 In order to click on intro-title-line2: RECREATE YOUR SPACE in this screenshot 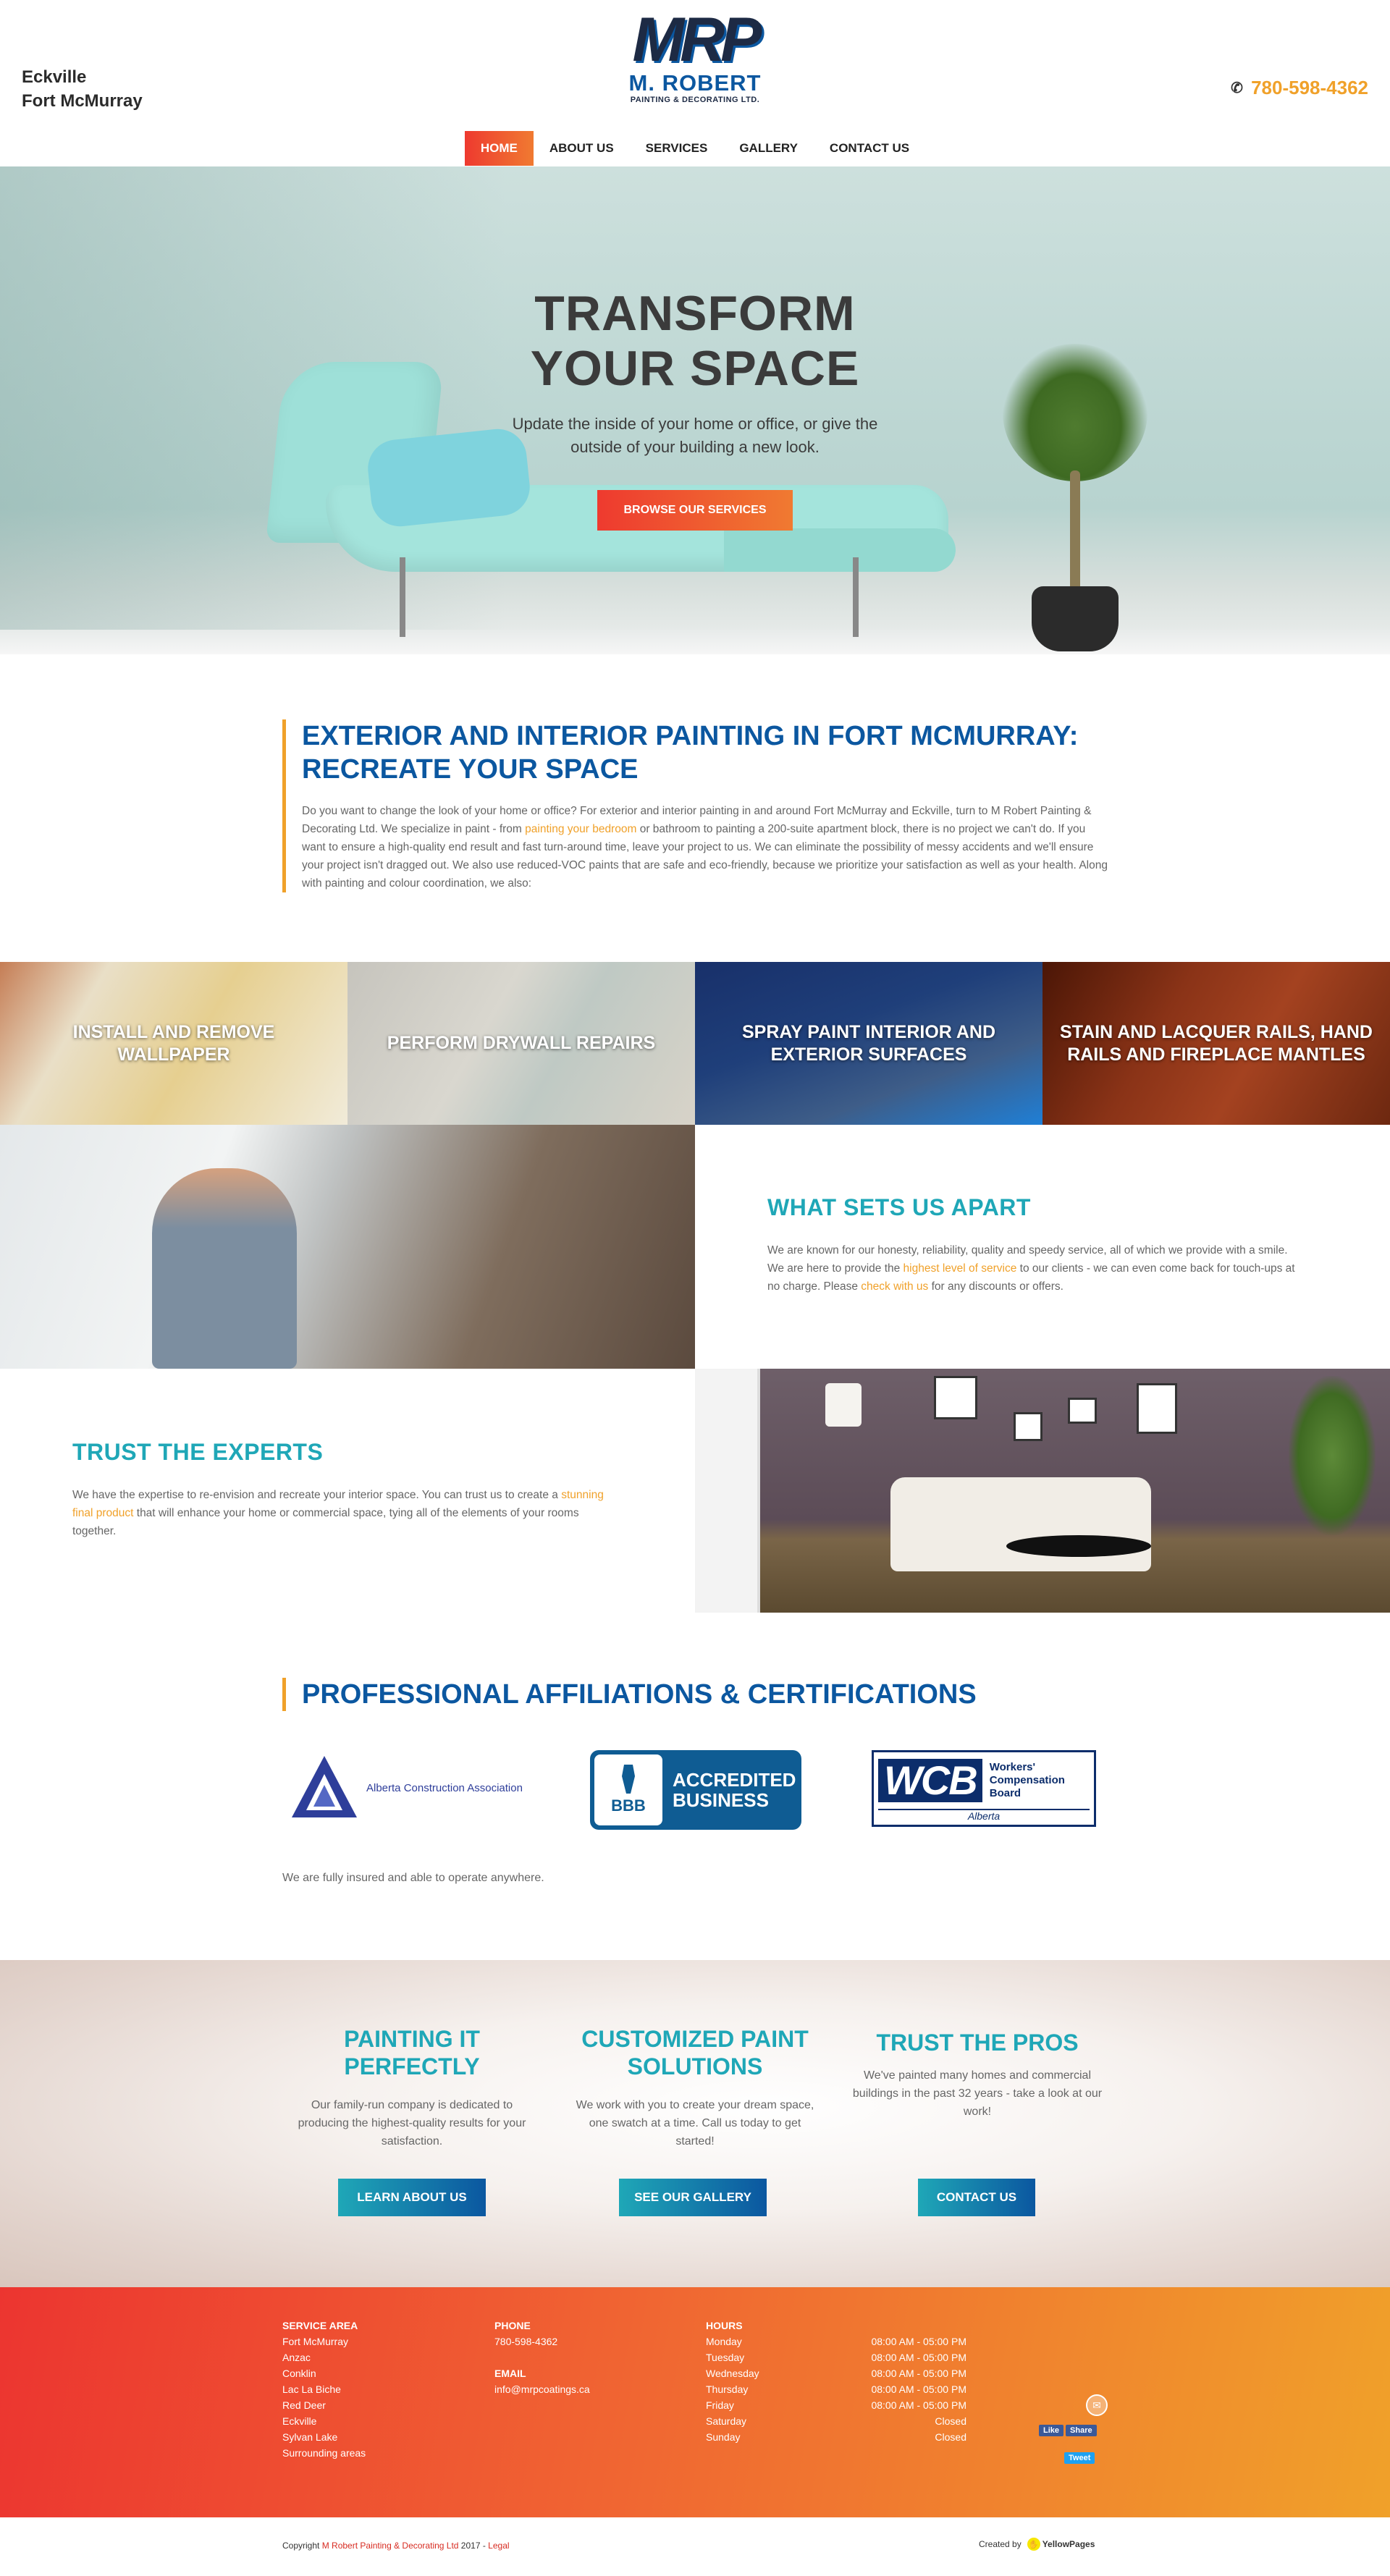, I will do `click(471, 769)`.